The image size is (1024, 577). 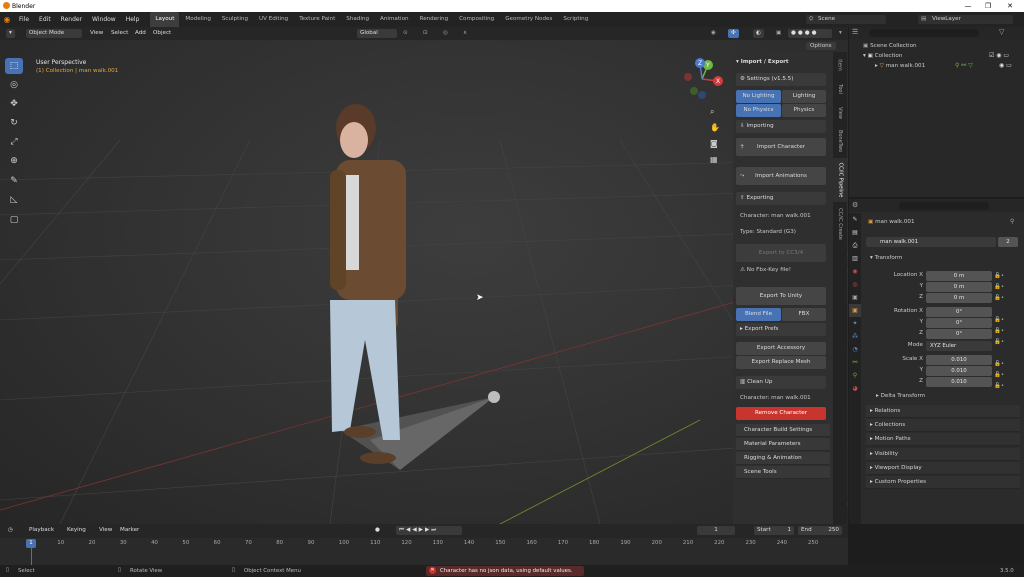 I want to click on output-props-icon: ⎙, so click(x=855, y=245).